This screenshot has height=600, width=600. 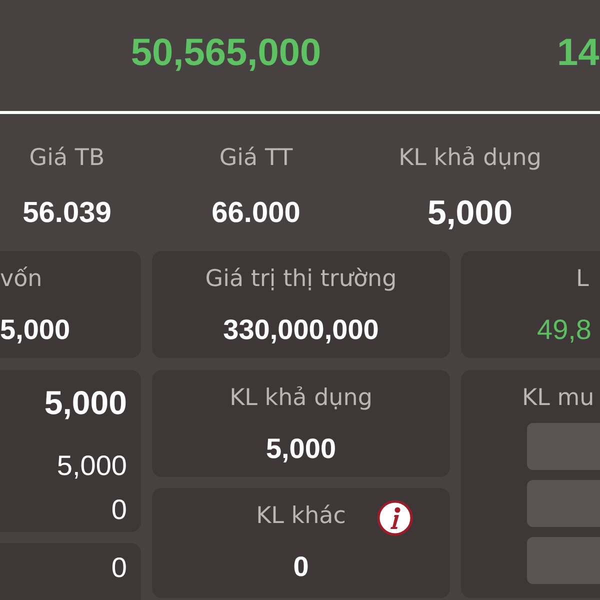 I want to click on stat-value: 5,000, so click(x=470, y=213).